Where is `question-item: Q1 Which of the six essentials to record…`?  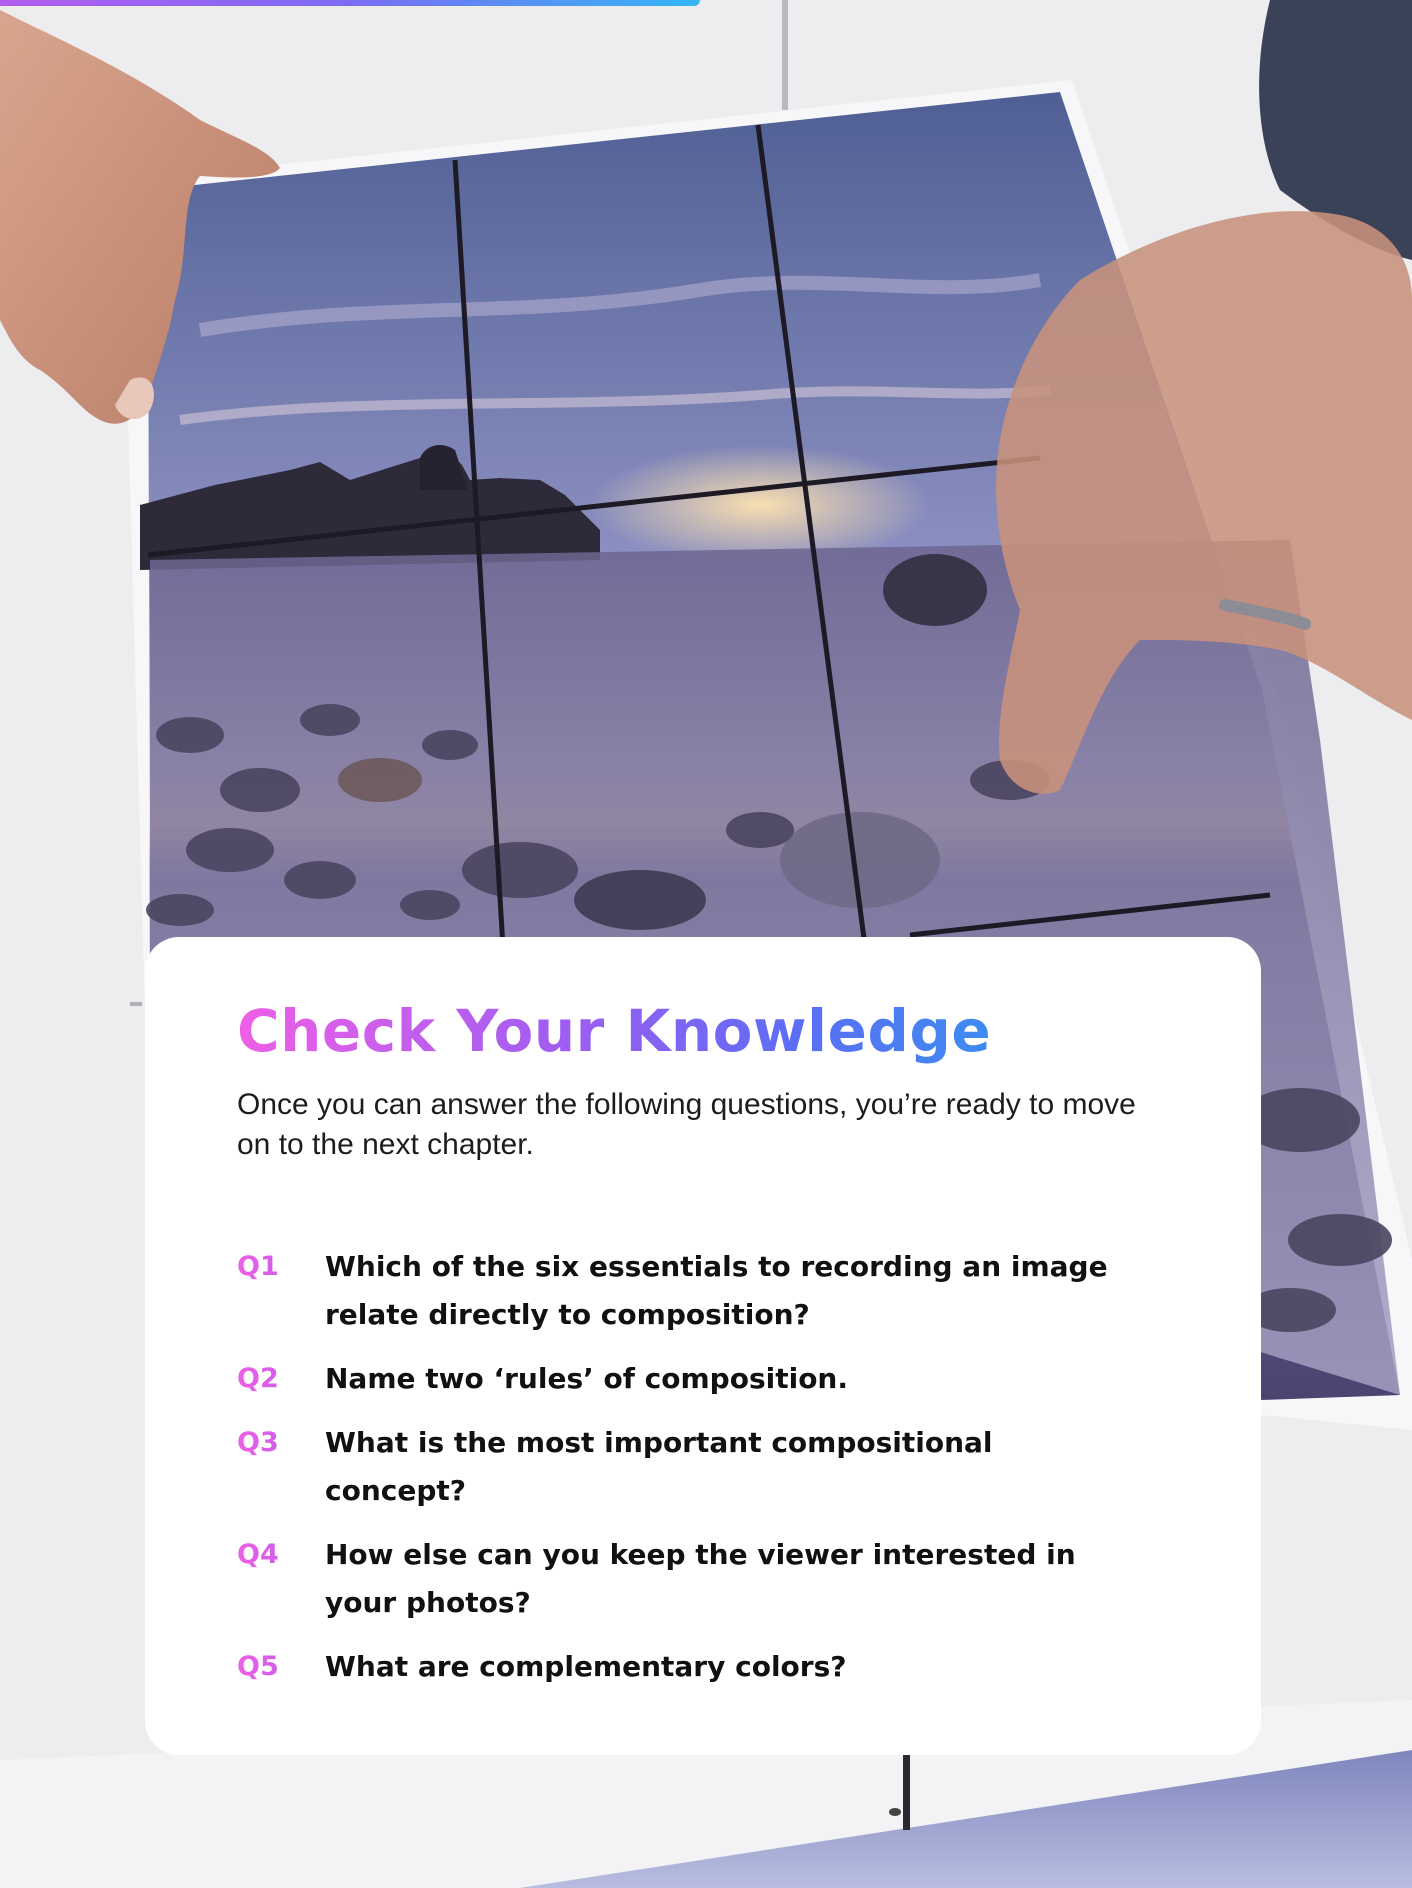
question-item: Q1 Which of the six essentials to record… is located at coordinates (703, 1291).